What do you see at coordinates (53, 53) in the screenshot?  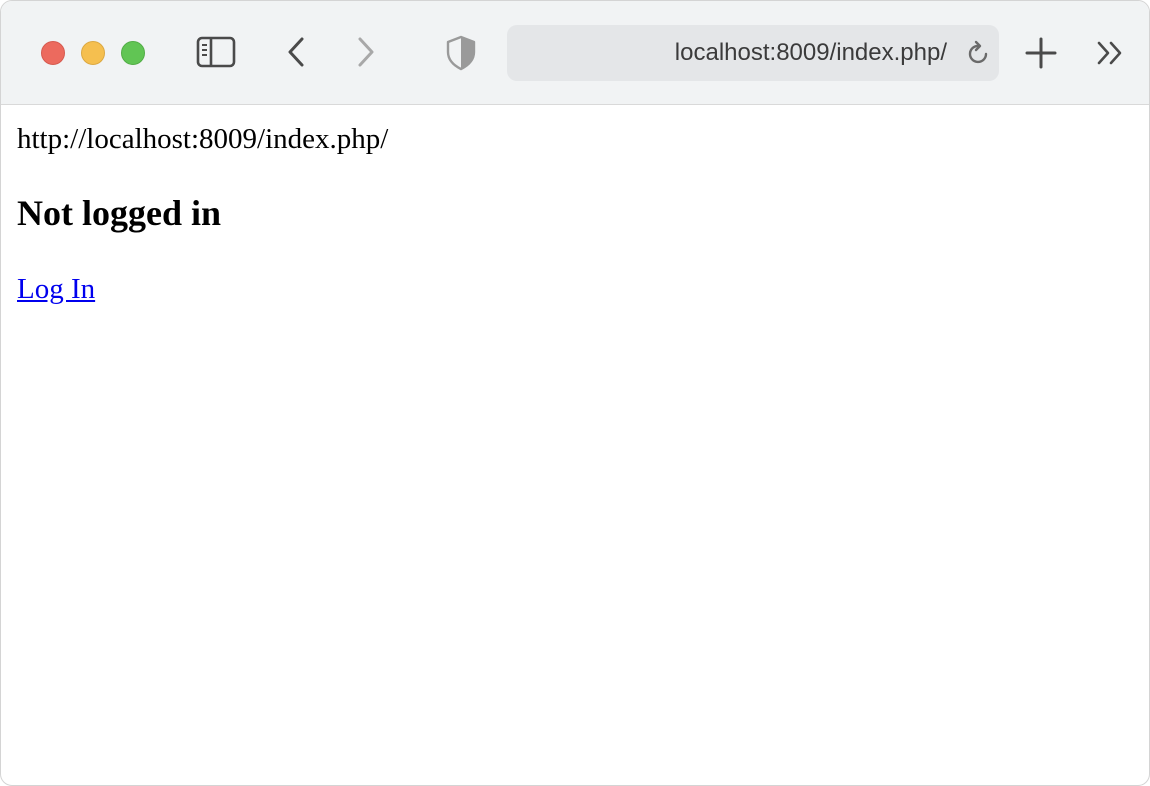 I see `close-window-button` at bounding box center [53, 53].